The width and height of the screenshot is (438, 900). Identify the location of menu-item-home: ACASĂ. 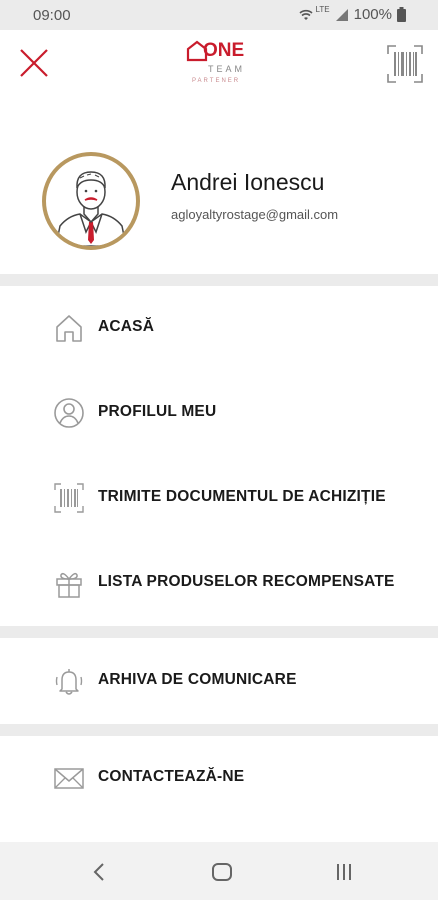
(219, 328).